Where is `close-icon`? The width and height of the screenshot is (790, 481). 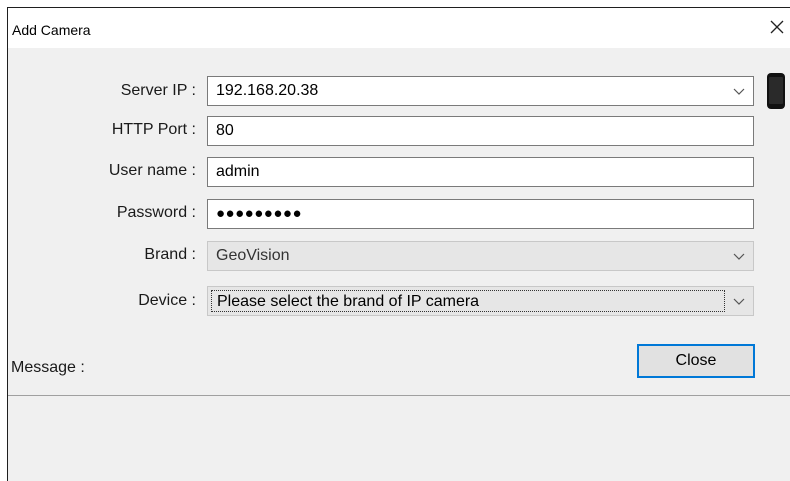 close-icon is located at coordinates (777, 27).